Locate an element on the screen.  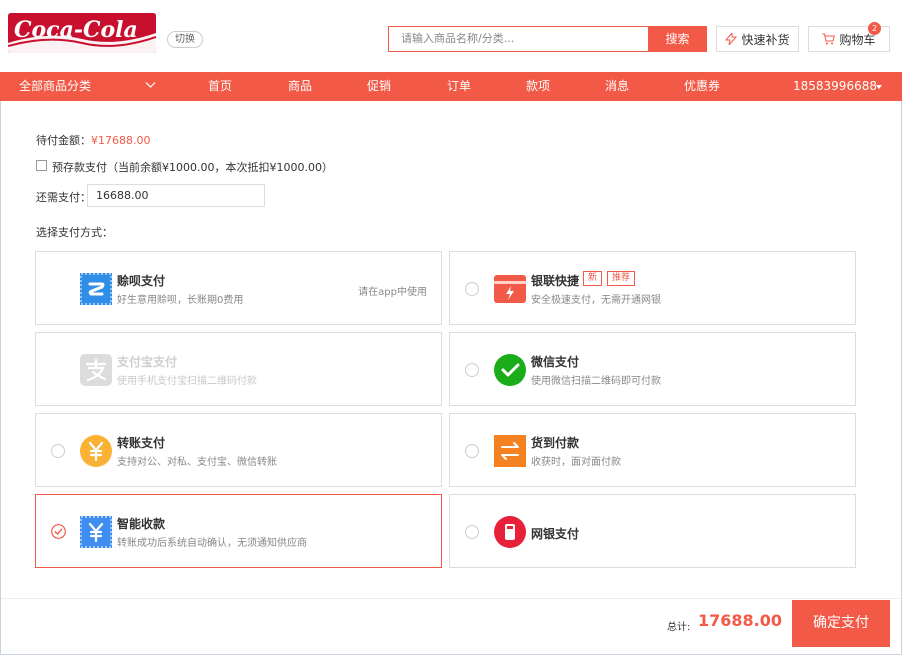
shebei-icon is located at coordinates (96, 289).